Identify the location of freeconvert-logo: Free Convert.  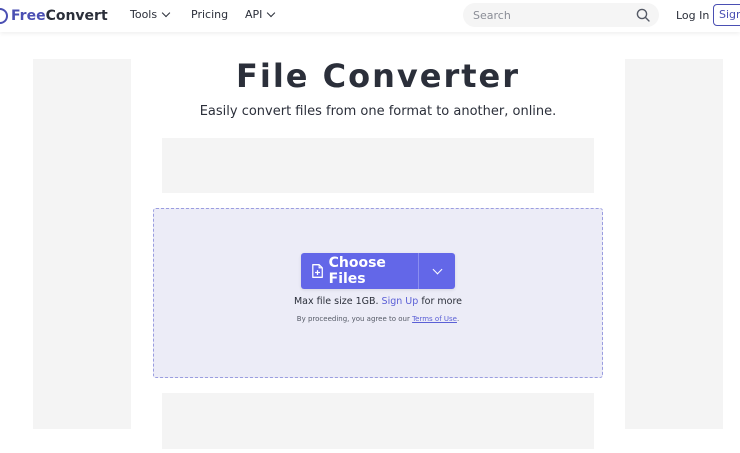
(54, 16).